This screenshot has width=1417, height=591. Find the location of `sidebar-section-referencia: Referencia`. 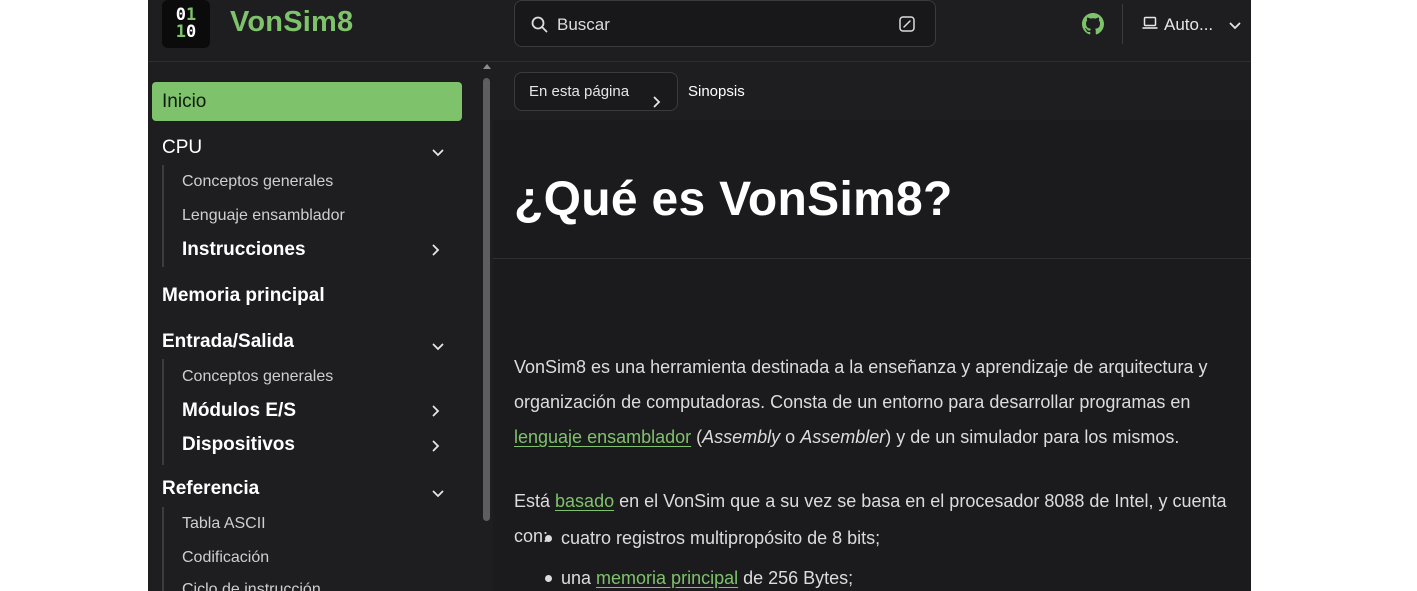

sidebar-section-referencia: Referencia is located at coordinates (210, 489).